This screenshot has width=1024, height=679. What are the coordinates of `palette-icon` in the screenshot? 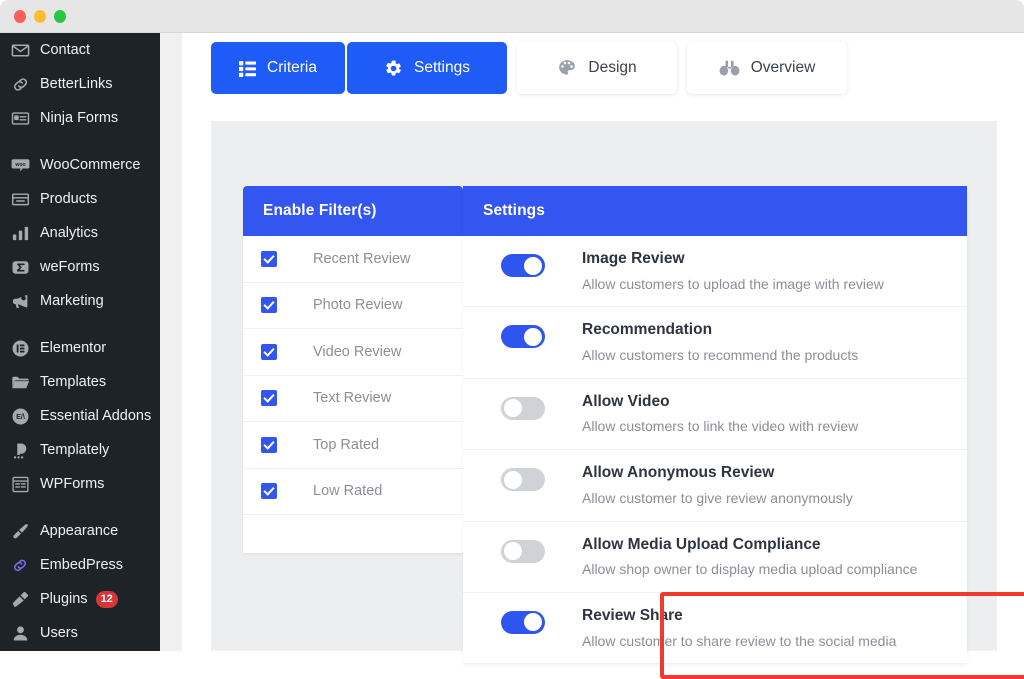 It's located at (567, 68).